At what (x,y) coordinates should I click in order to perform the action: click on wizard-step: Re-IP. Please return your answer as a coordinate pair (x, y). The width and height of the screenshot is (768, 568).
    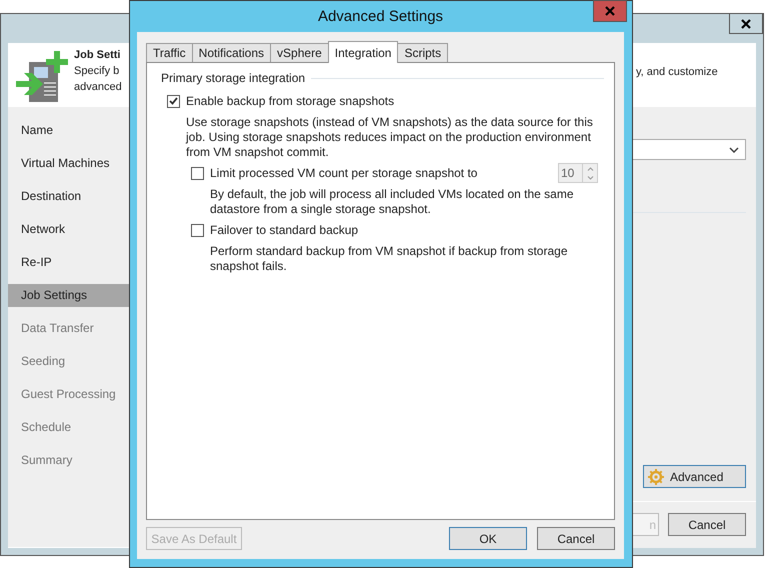
    Looking at the image, I should click on (68, 262).